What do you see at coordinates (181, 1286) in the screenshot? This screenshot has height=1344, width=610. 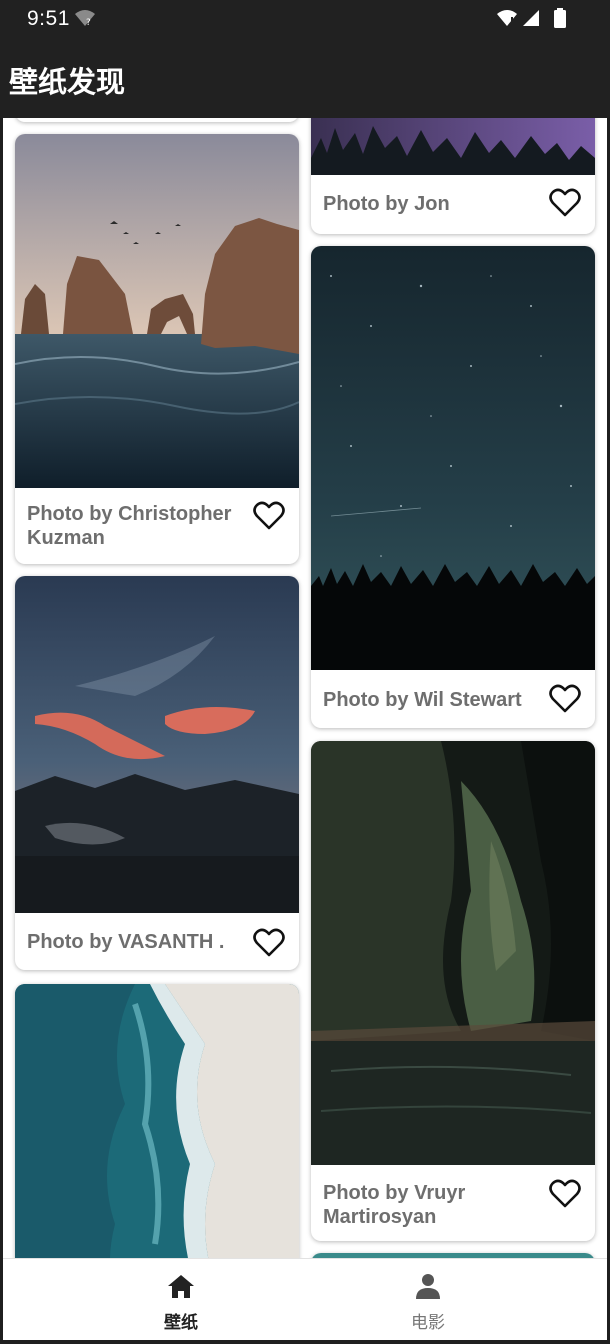 I see `home-icon` at bounding box center [181, 1286].